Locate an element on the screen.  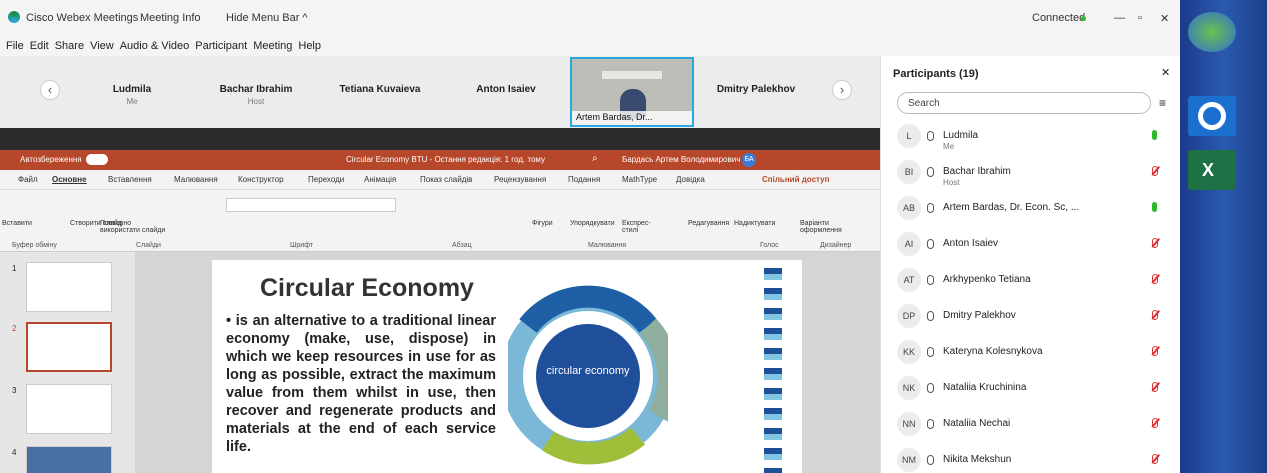
share-button: Спільний доступ is located at coordinates (795, 179).